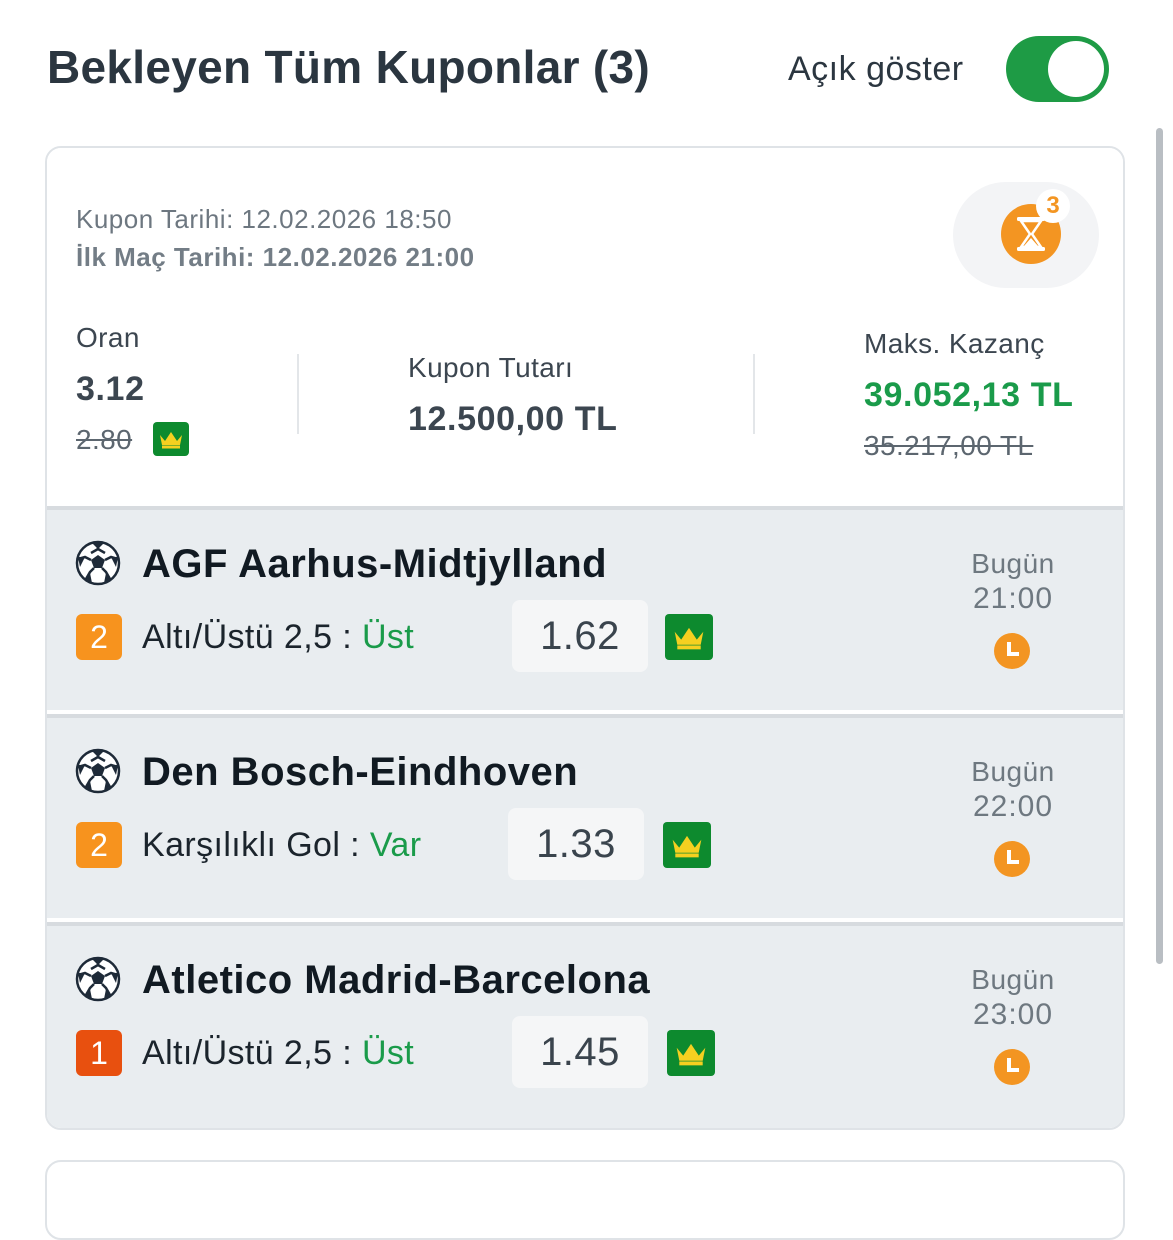  I want to click on next-coupon-card, so click(585, 1200).